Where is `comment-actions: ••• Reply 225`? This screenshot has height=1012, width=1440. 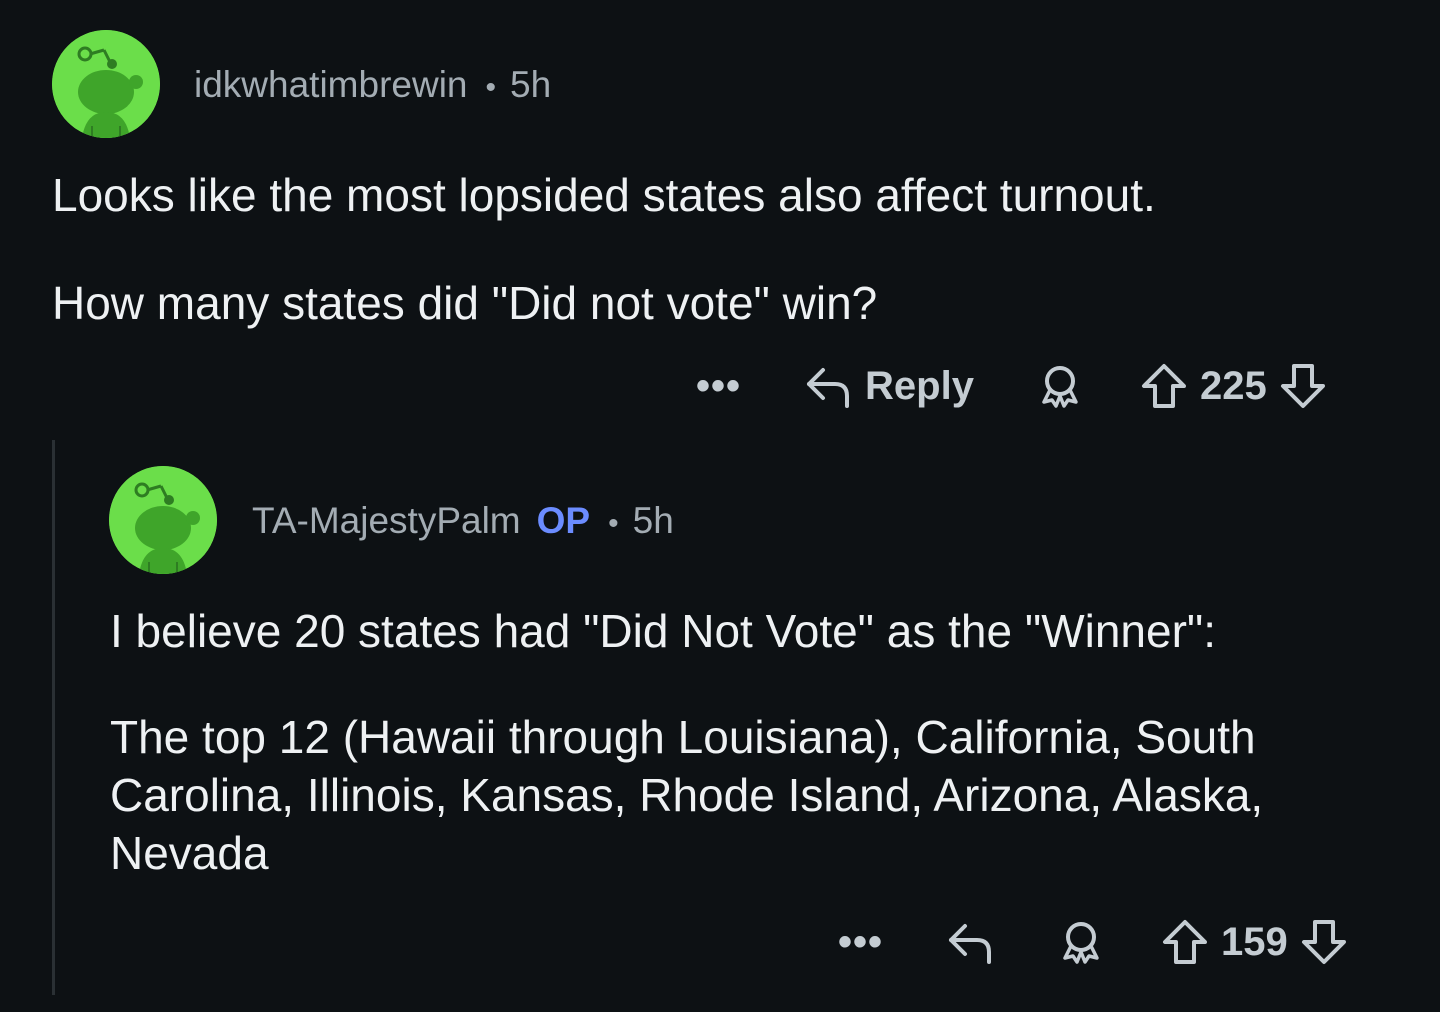
comment-actions: ••• Reply 225 is located at coordinates (1011, 386).